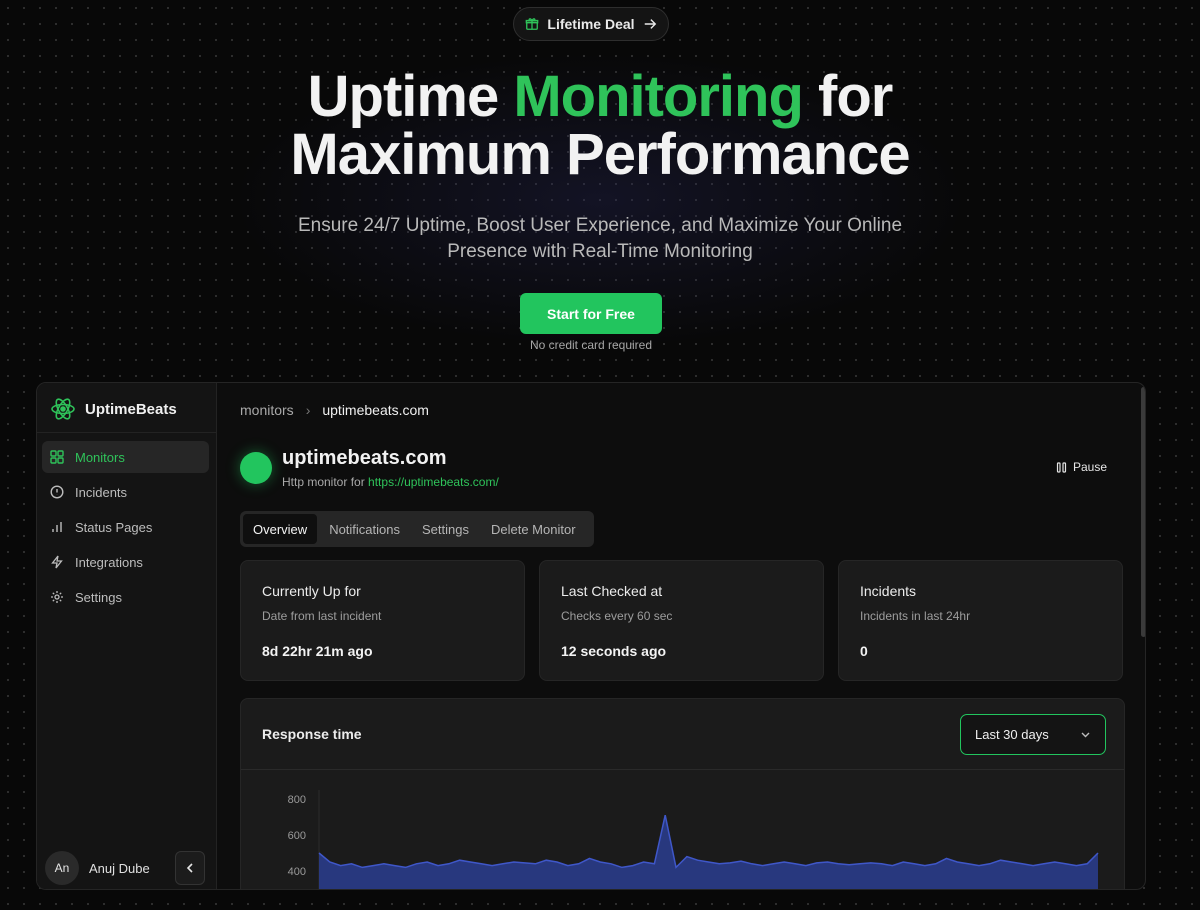 The height and width of the screenshot is (910, 1200). I want to click on lightning-icon, so click(57, 562).